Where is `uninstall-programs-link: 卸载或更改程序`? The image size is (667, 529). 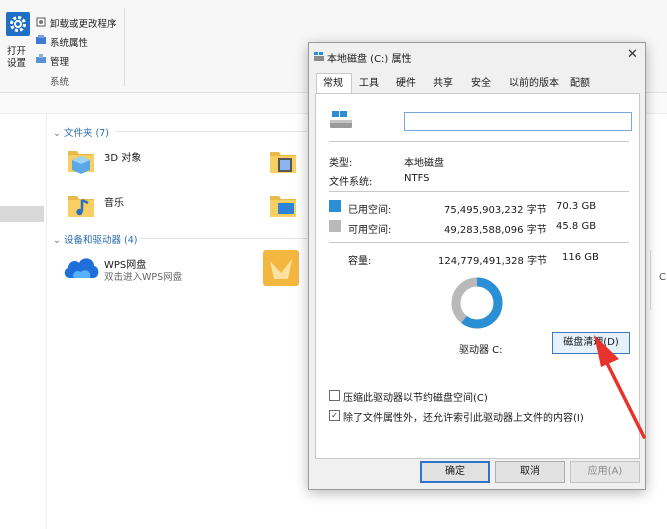
uninstall-programs-link: 卸载或更改程序 is located at coordinates (83, 23).